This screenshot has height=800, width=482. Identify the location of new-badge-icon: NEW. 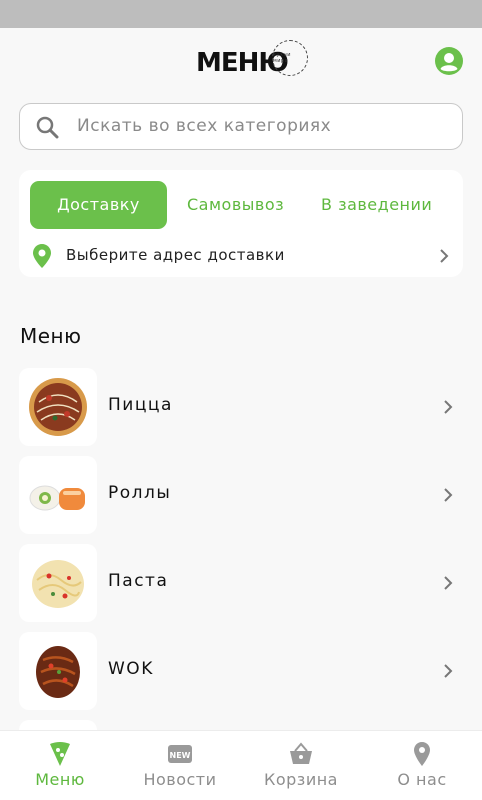
(180, 754).